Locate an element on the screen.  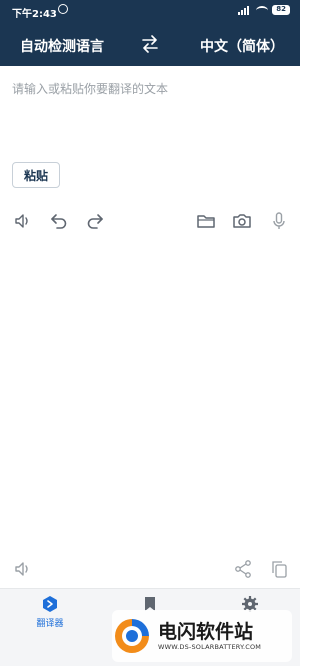
watermark-logo is located at coordinates (132, 636).